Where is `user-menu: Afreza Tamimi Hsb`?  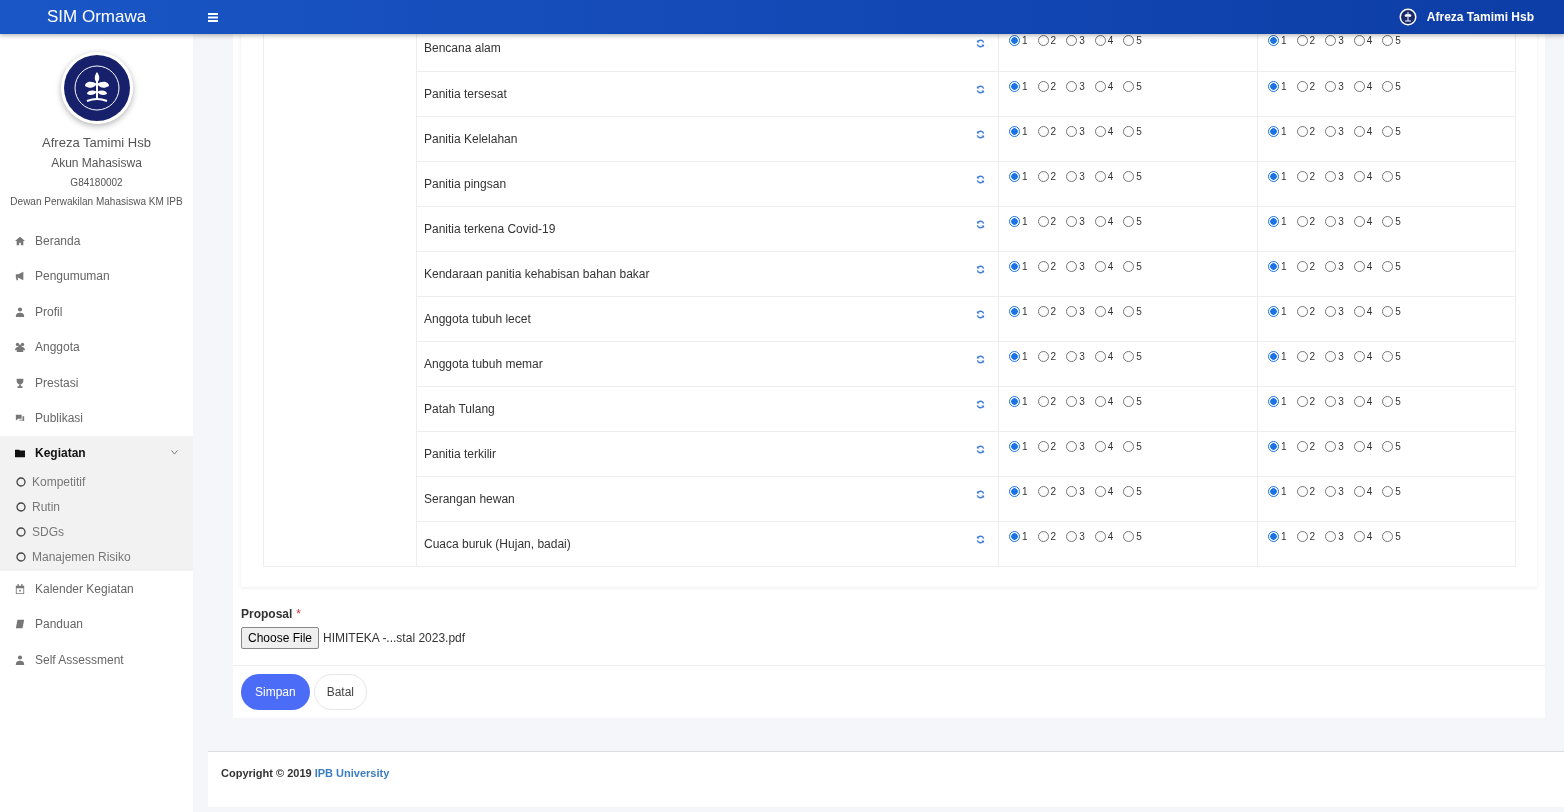
user-menu: Afreza Tamimi Hsb is located at coordinates (1466, 17).